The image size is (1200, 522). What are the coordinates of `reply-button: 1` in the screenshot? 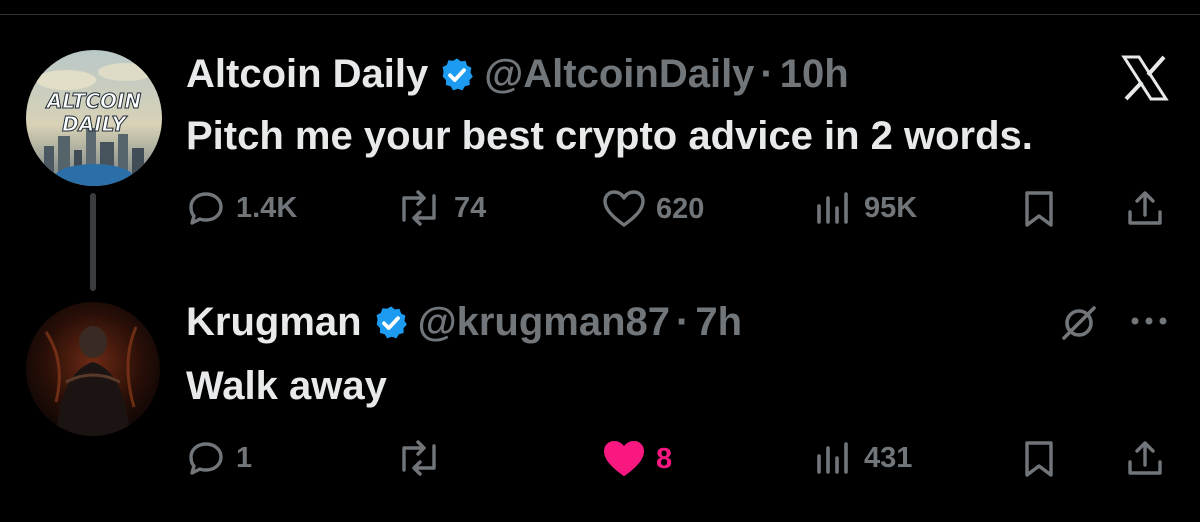 It's located at (219, 458).